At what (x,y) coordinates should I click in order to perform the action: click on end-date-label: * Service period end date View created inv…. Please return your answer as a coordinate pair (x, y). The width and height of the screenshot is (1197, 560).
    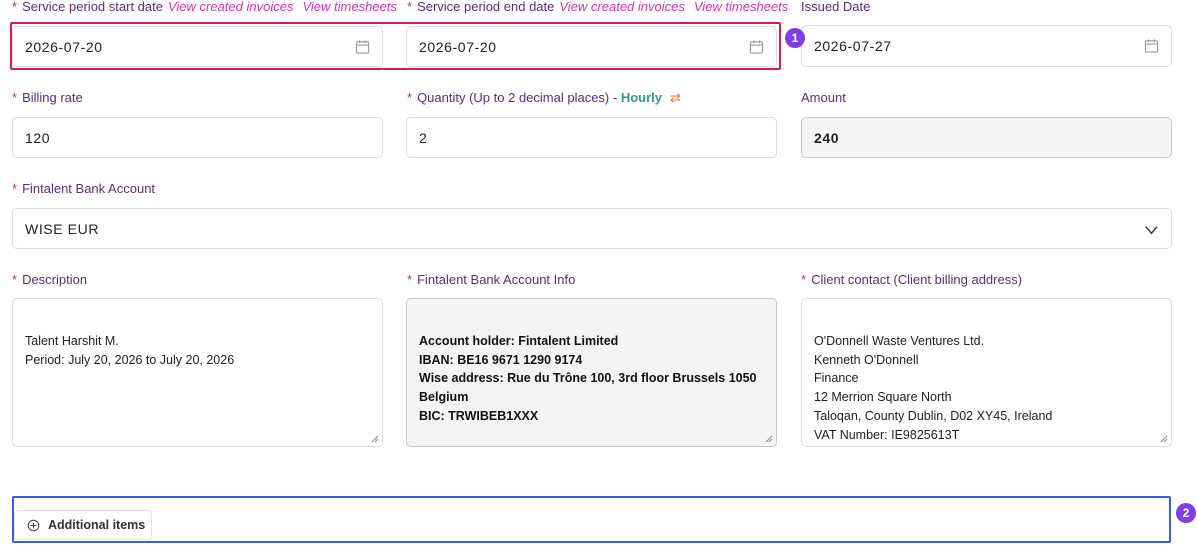
    Looking at the image, I should click on (598, 7).